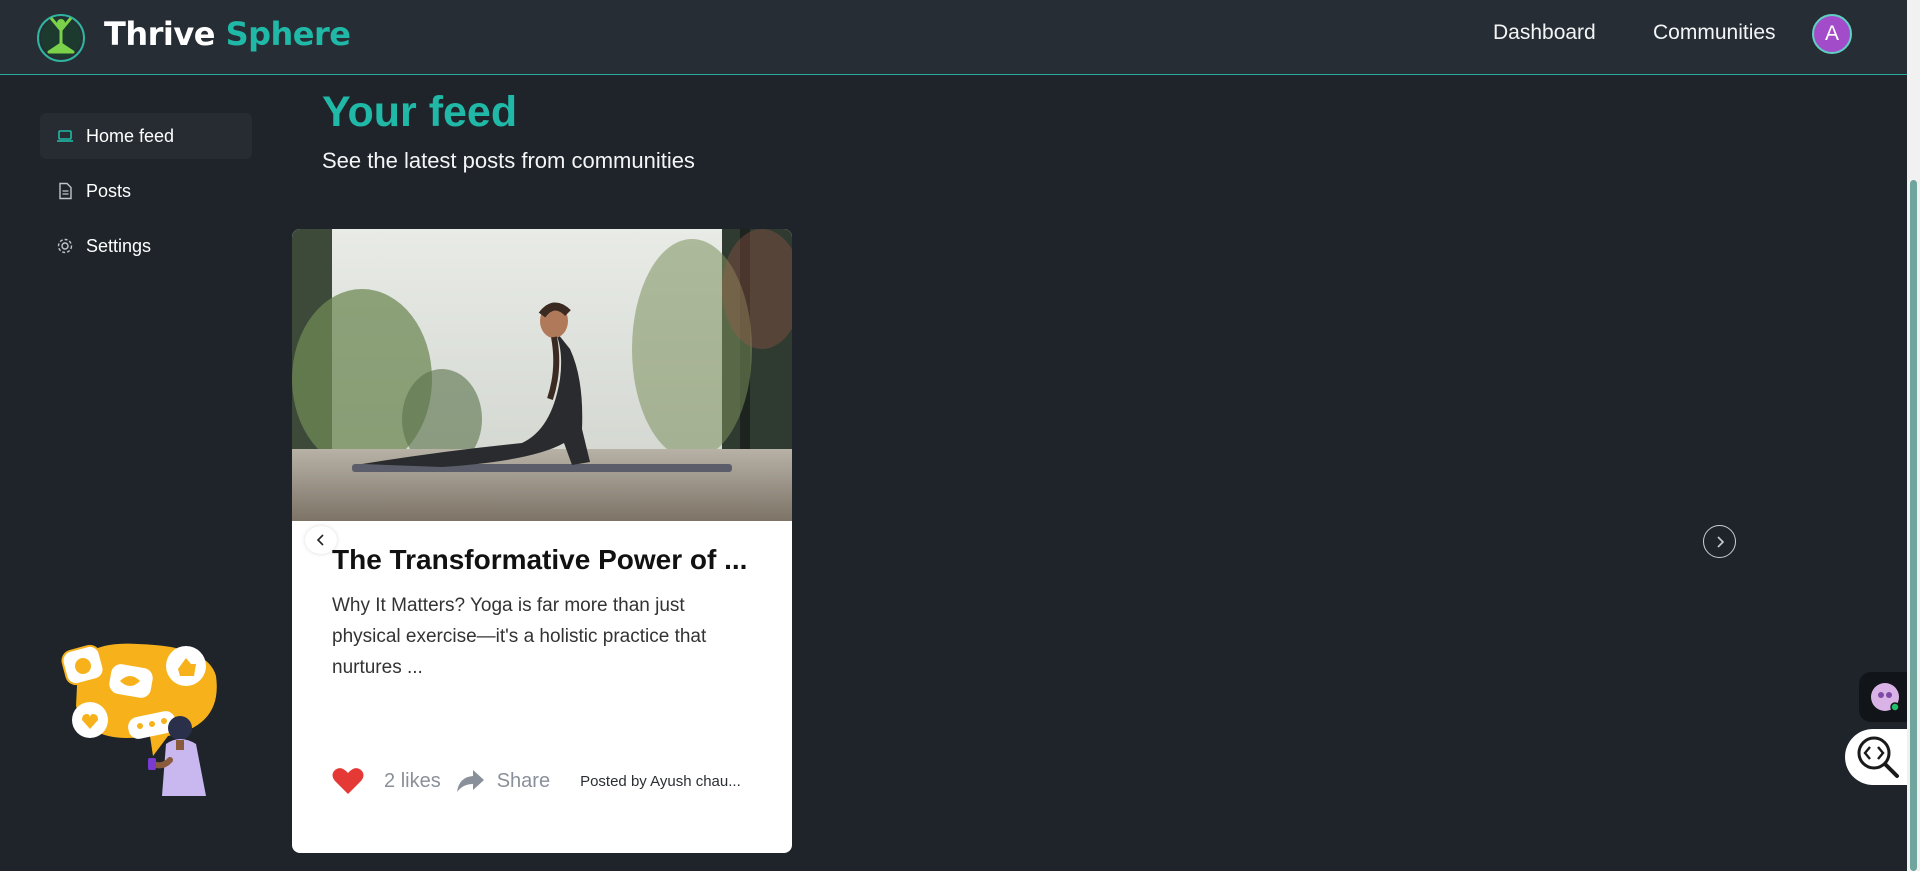 Image resolution: width=1920 pixels, height=871 pixels. What do you see at coordinates (542, 375) in the screenshot?
I see `post-image` at bounding box center [542, 375].